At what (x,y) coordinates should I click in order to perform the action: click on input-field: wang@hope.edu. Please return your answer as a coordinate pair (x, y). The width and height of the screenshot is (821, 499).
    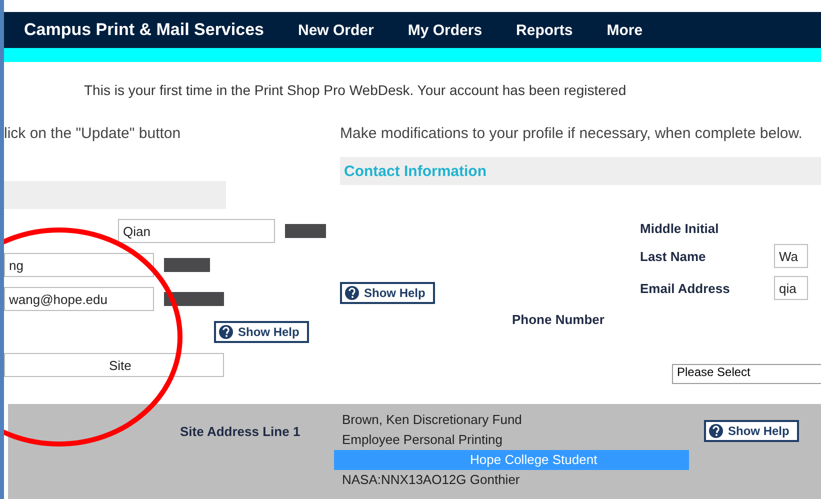
    Looking at the image, I should click on (79, 299).